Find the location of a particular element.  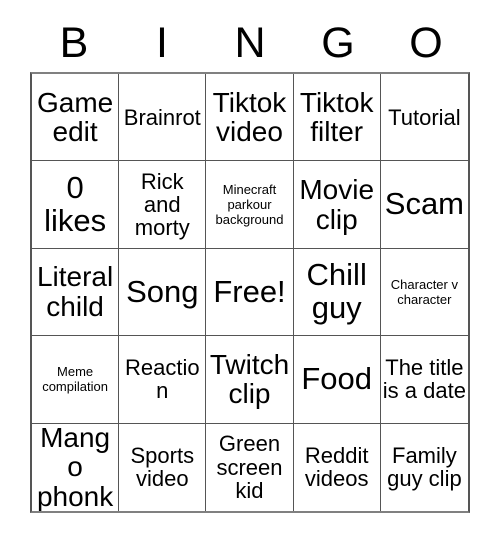

header-letter-n: N is located at coordinates (250, 42).